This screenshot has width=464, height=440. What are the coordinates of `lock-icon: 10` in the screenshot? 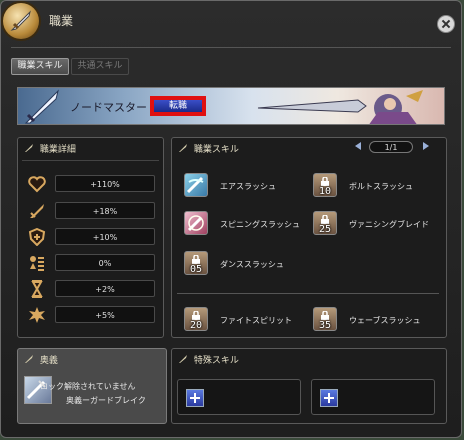 It's located at (325, 185).